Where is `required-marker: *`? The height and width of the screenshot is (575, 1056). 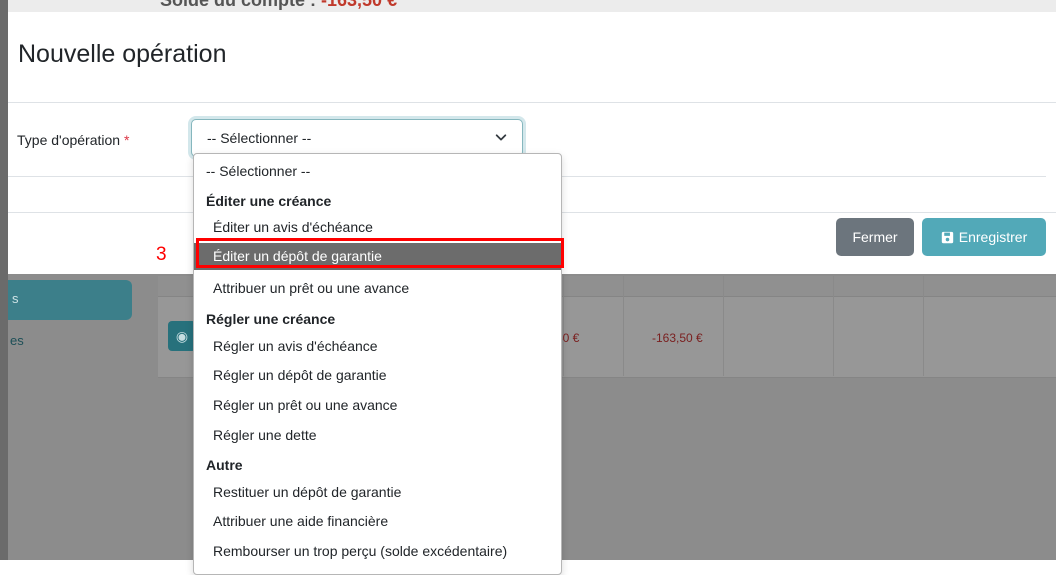
required-marker: * is located at coordinates (126, 140).